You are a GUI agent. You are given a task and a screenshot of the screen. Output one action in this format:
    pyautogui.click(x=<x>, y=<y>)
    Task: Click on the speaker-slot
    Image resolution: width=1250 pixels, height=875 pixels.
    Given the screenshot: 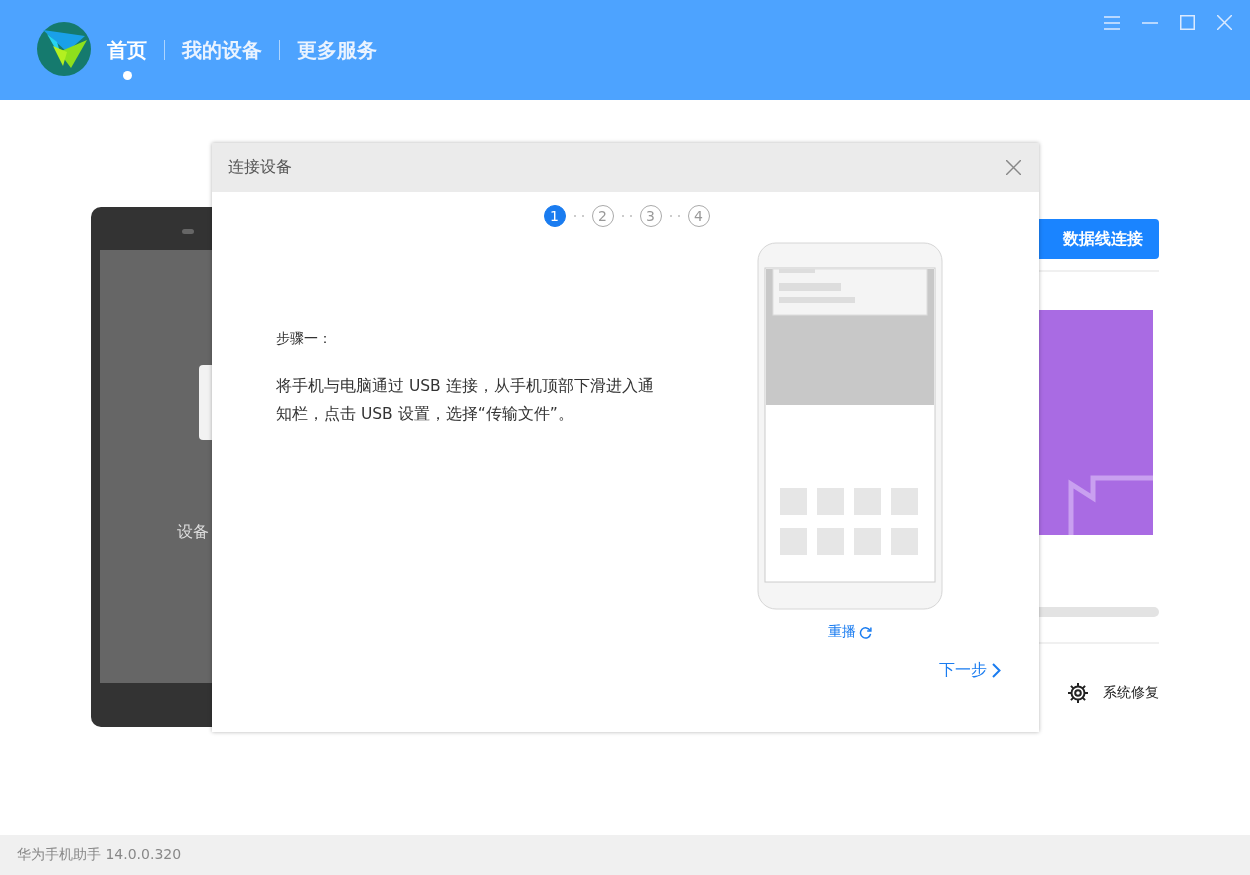 What is the action you would take?
    pyautogui.click(x=188, y=231)
    